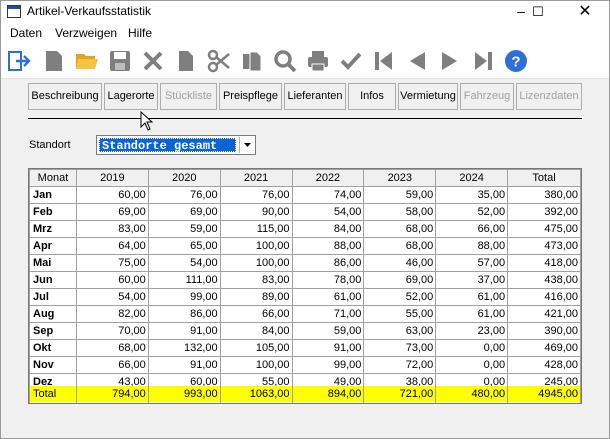 The image size is (610, 439). What do you see at coordinates (26, 33) in the screenshot?
I see `menu-daten: Daten` at bounding box center [26, 33].